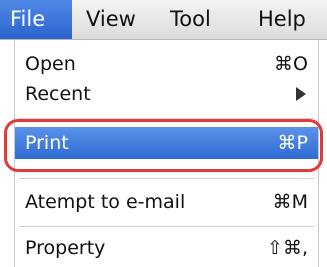  Describe the element at coordinates (196, 19) in the screenshot. I see `menu-tool: Tool` at that location.